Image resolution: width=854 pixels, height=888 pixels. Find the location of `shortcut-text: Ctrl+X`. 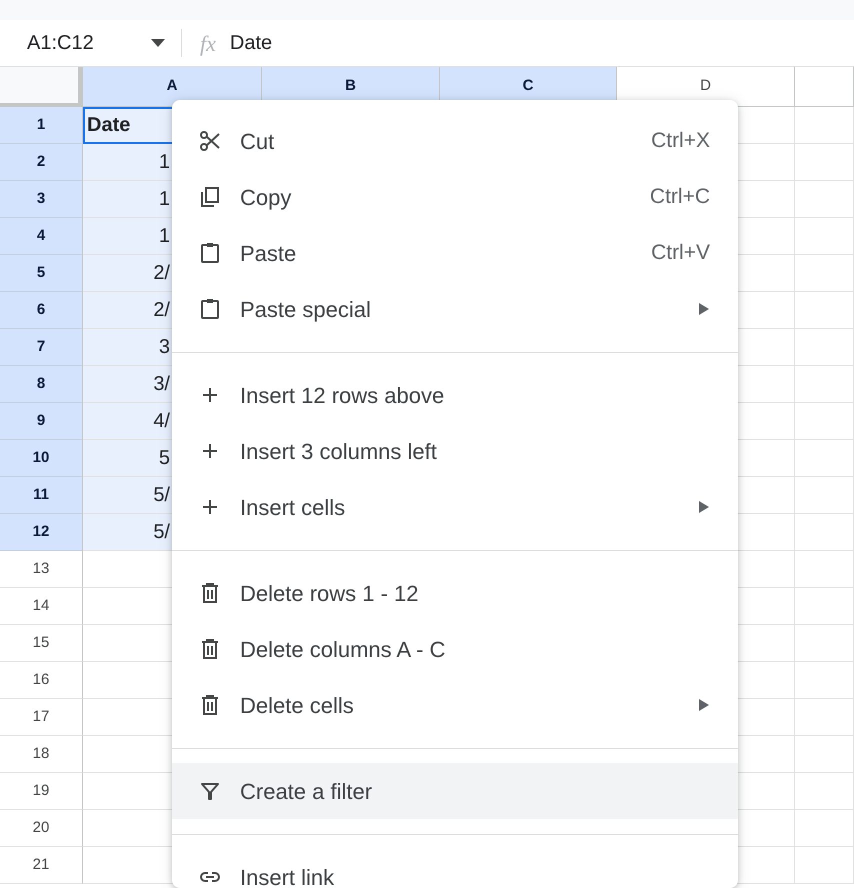

shortcut-text: Ctrl+X is located at coordinates (680, 141).